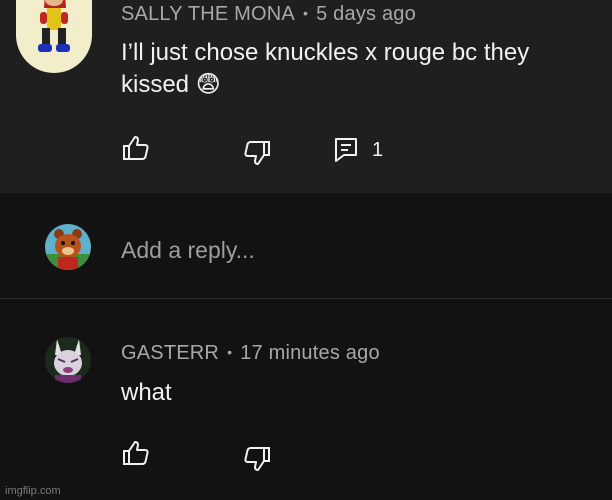 This screenshot has width=612, height=500. I want to click on reply-text: what, so click(146, 392).